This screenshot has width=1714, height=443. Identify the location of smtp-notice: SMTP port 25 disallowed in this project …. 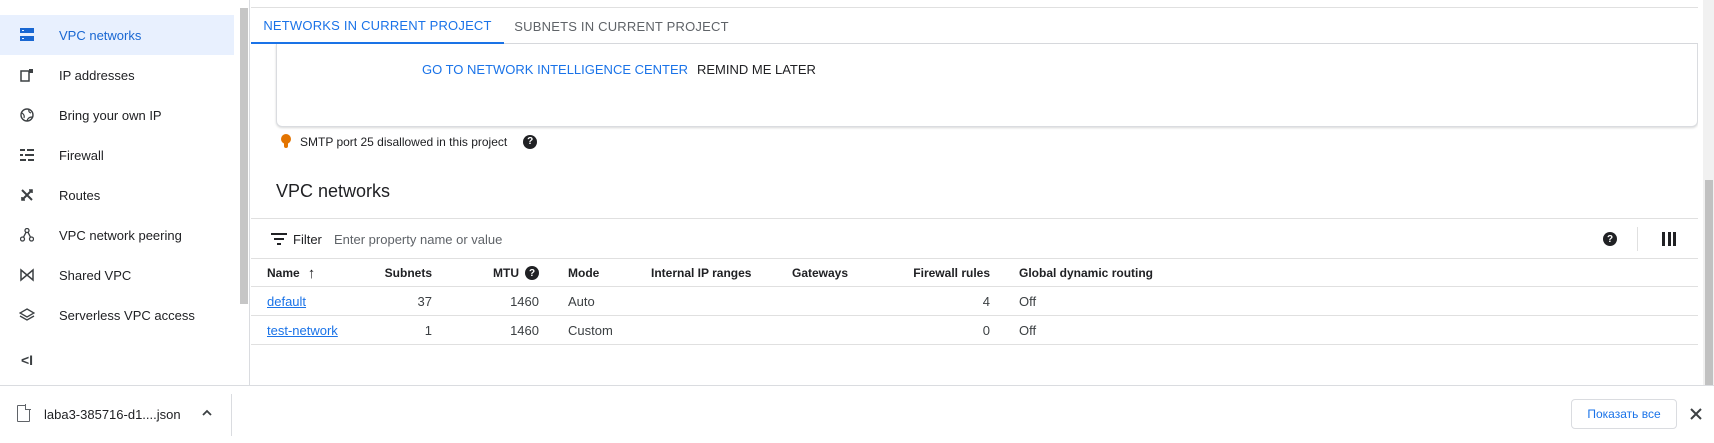
(409, 141).